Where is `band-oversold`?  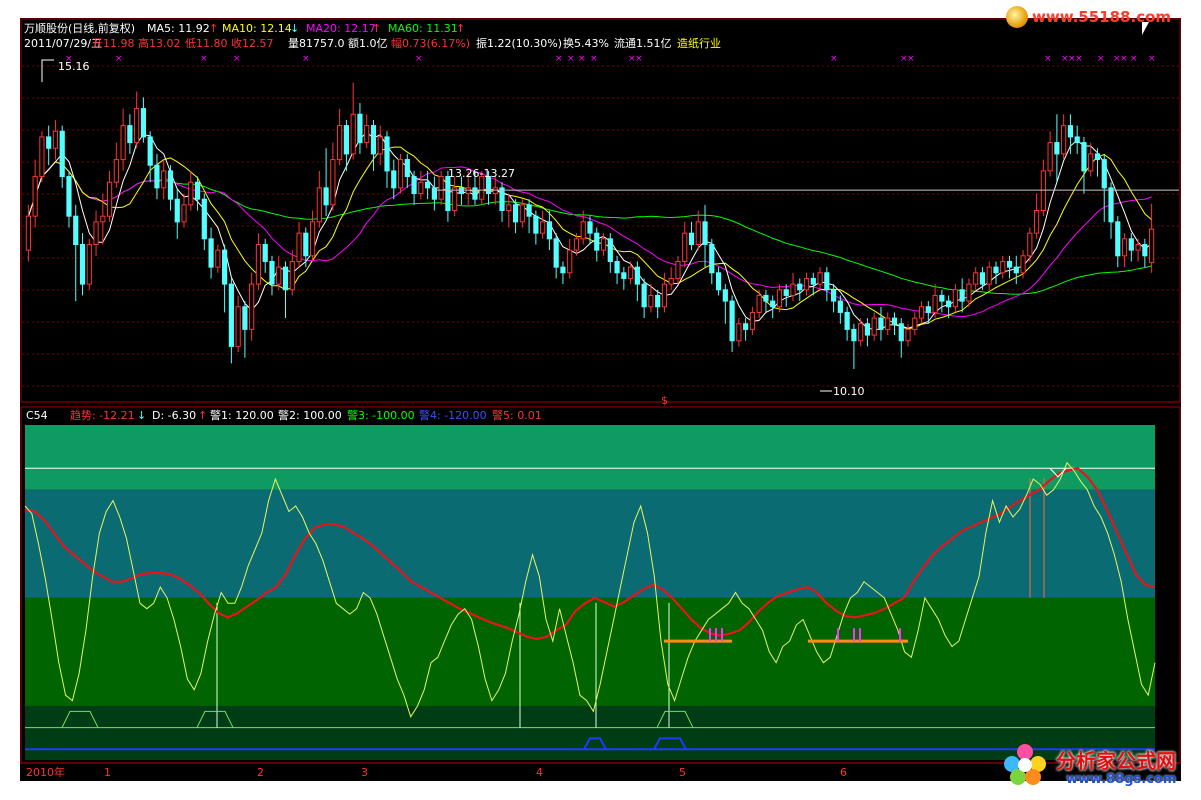 band-oversold is located at coordinates (590, 732).